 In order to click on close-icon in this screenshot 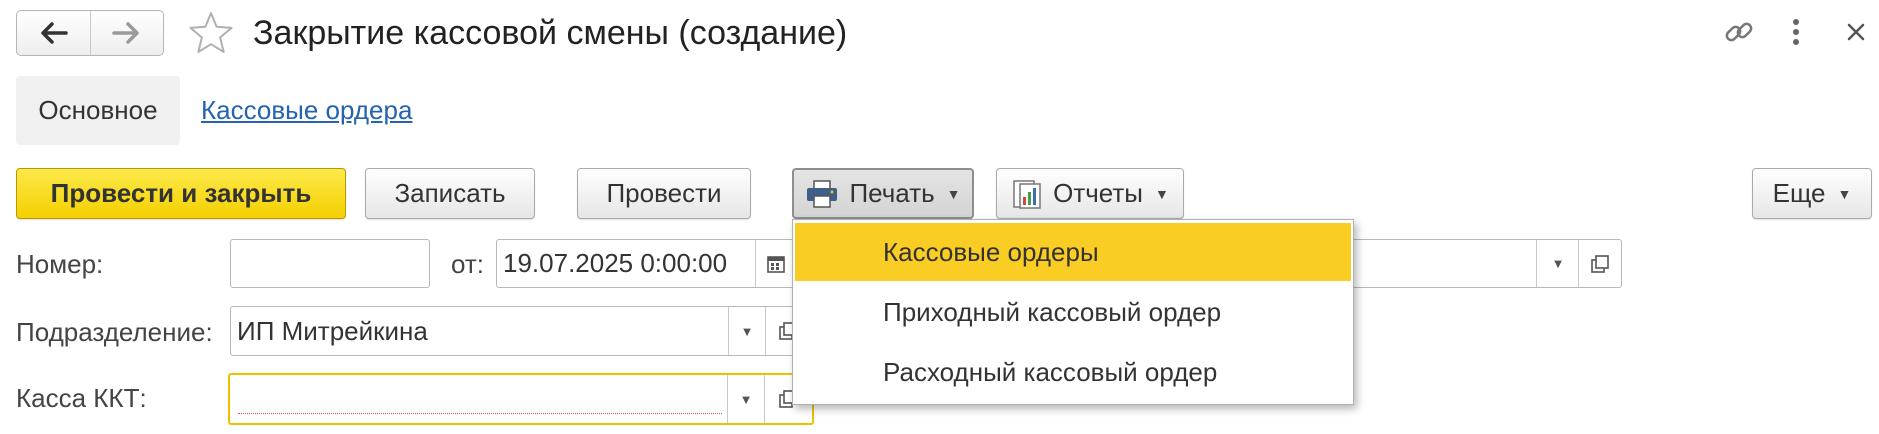, I will do `click(1856, 32)`.